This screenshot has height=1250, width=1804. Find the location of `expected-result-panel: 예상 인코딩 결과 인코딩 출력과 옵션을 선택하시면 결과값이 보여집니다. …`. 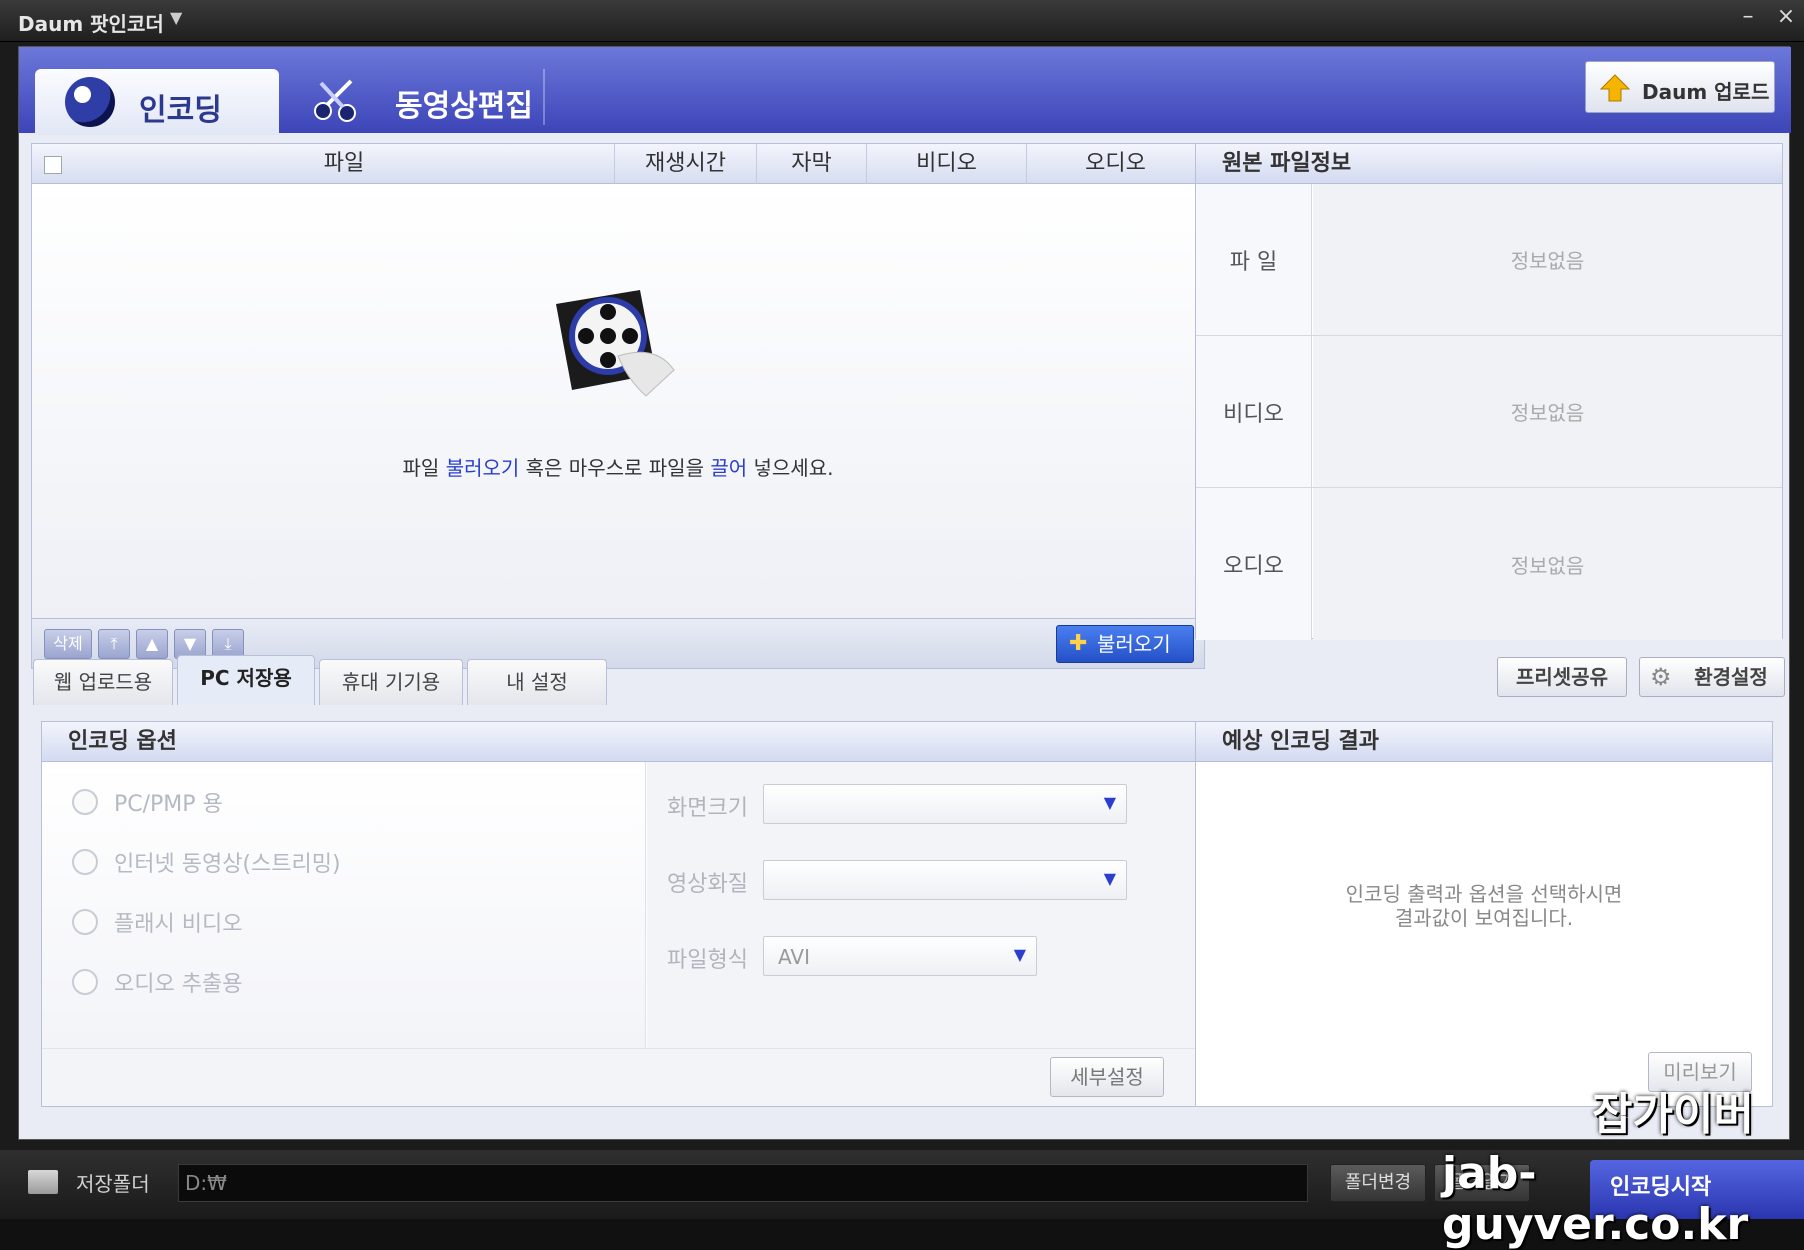

expected-result-panel: 예상 인코딩 결과 인코딩 출력과 옵션을 선택하시면 결과값이 보여집니다. … is located at coordinates (1484, 914).